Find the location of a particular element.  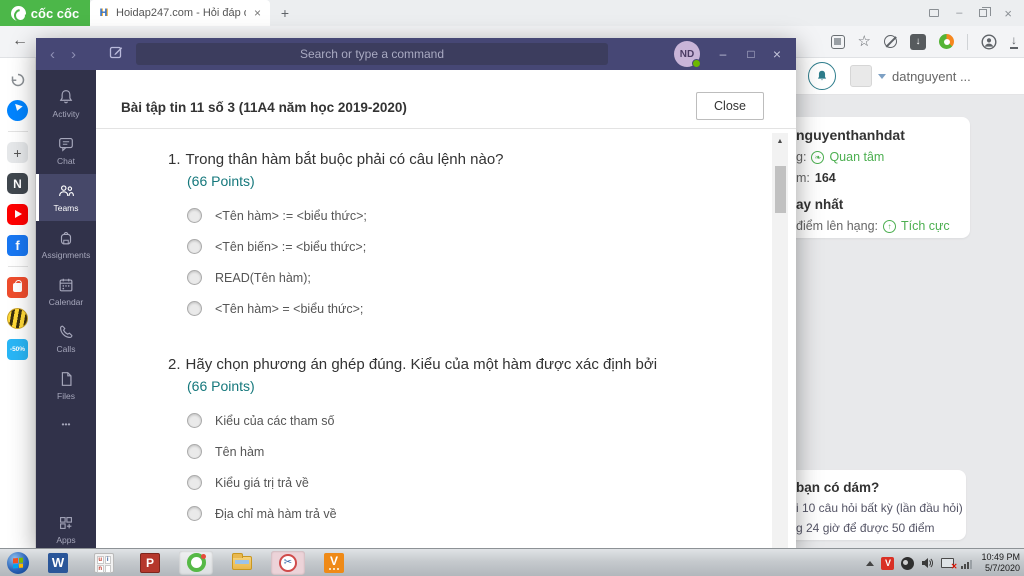

answer-option: Tên hàm is located at coordinates (478, 451).